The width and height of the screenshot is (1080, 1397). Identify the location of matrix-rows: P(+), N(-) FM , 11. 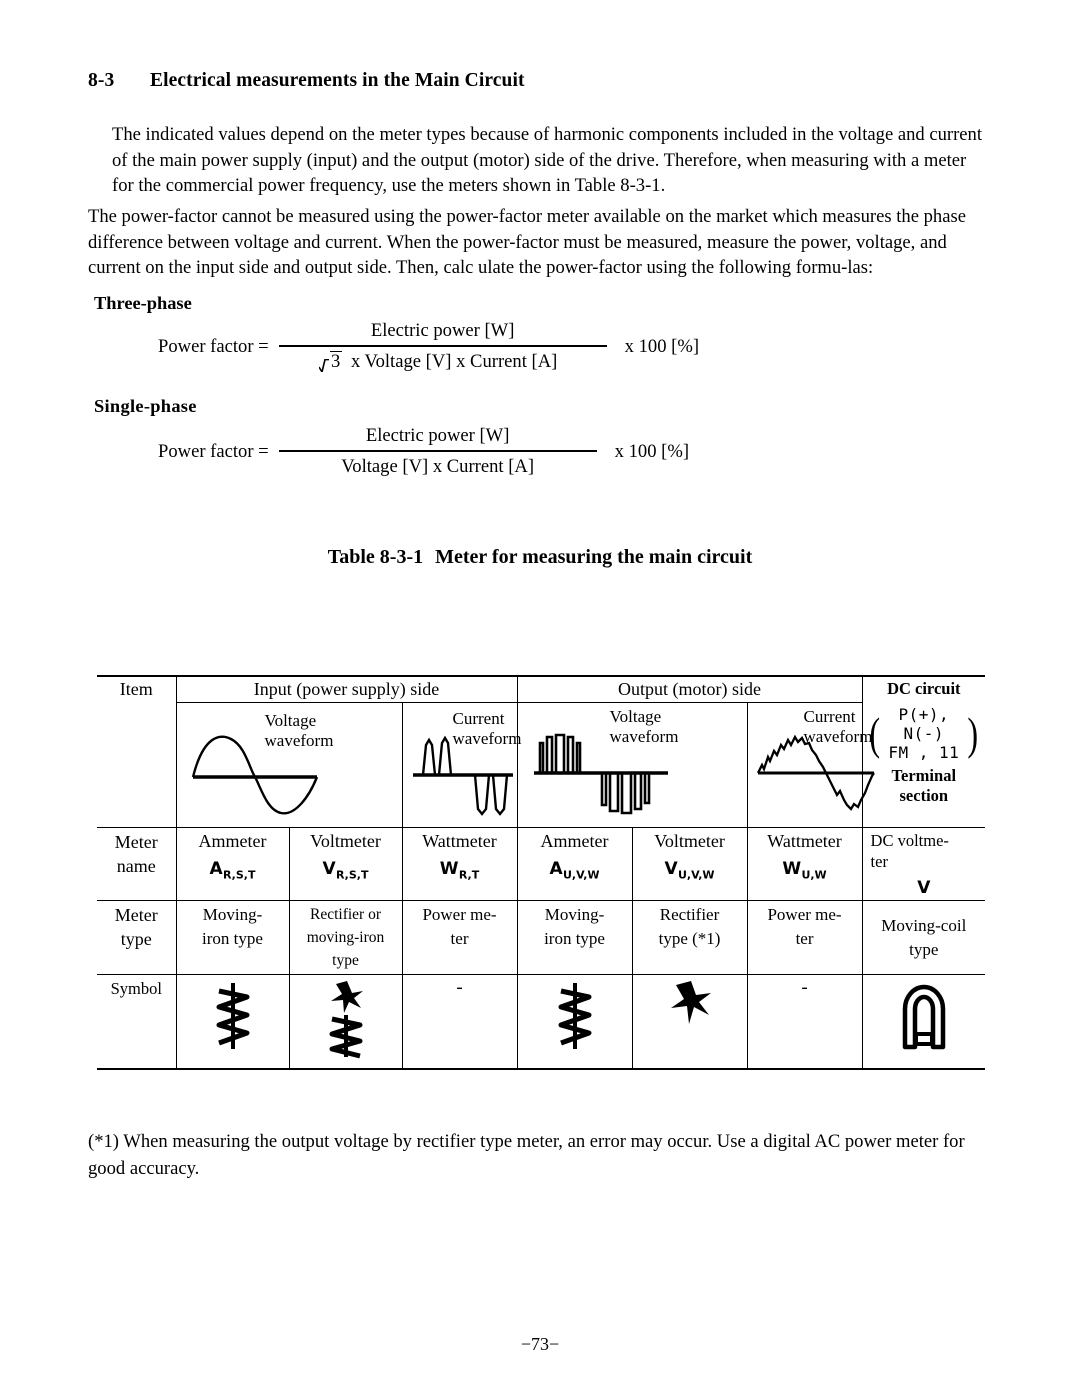
(923, 733).